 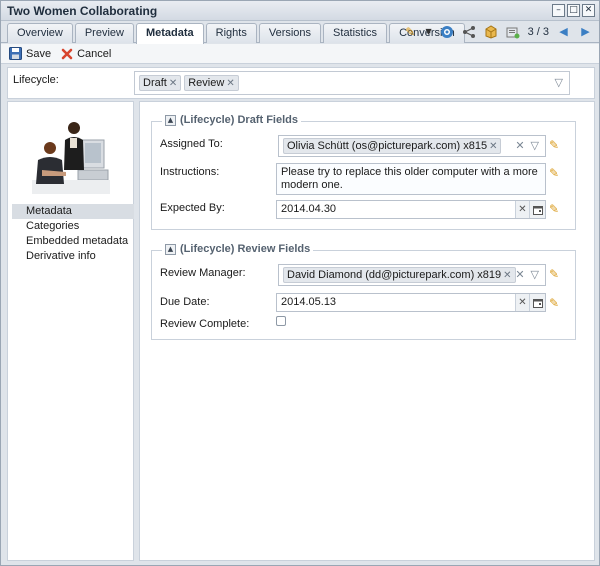 I want to click on tab-rights: Rights, so click(x=231, y=33).